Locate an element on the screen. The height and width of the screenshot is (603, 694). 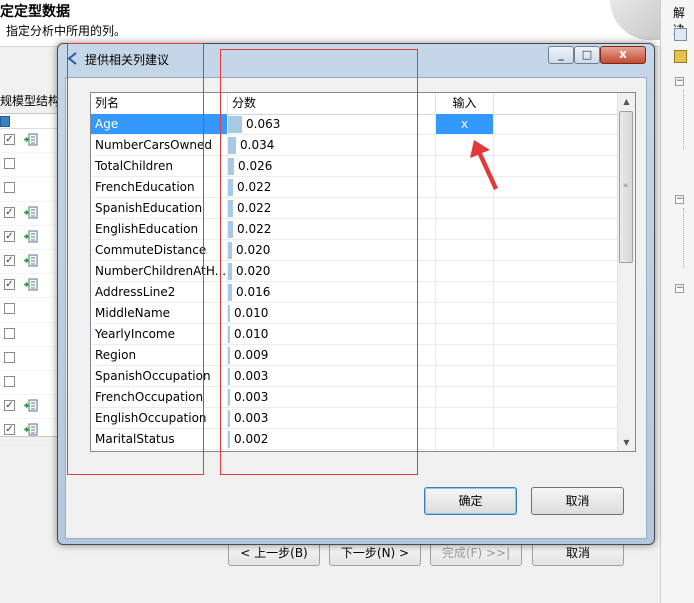
scroll-down-icon: ▼ is located at coordinates (626, 442).